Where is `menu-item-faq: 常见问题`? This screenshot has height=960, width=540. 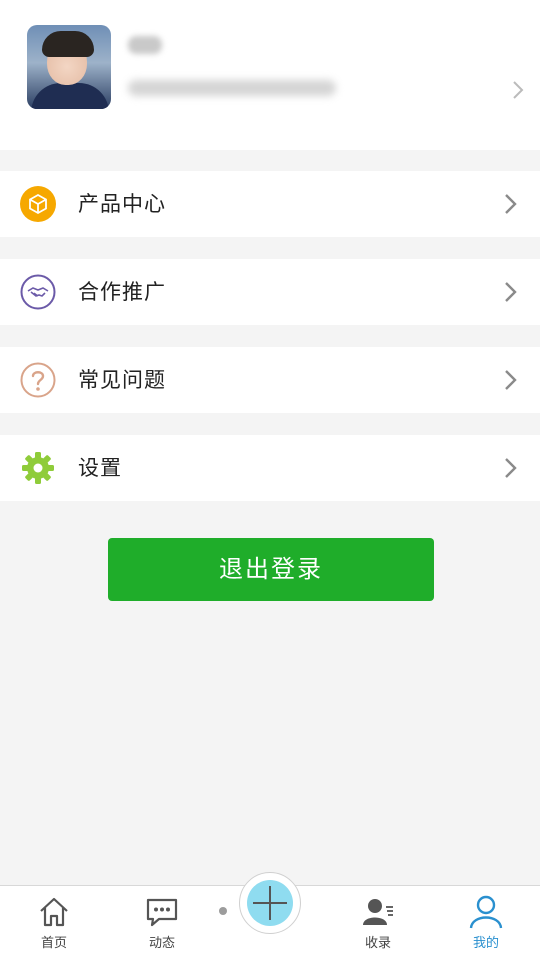
menu-item-faq: 常见问题 is located at coordinates (270, 380).